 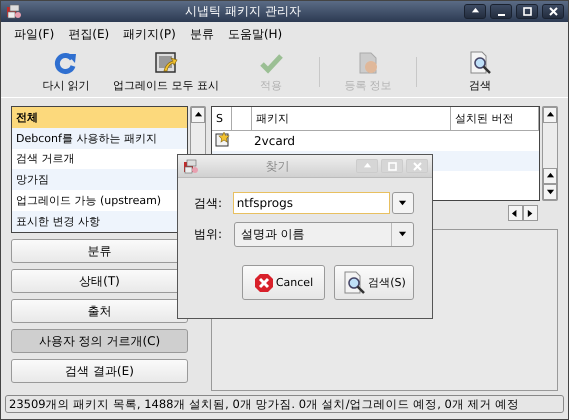 I want to click on reload-icon, so click(x=66, y=63).